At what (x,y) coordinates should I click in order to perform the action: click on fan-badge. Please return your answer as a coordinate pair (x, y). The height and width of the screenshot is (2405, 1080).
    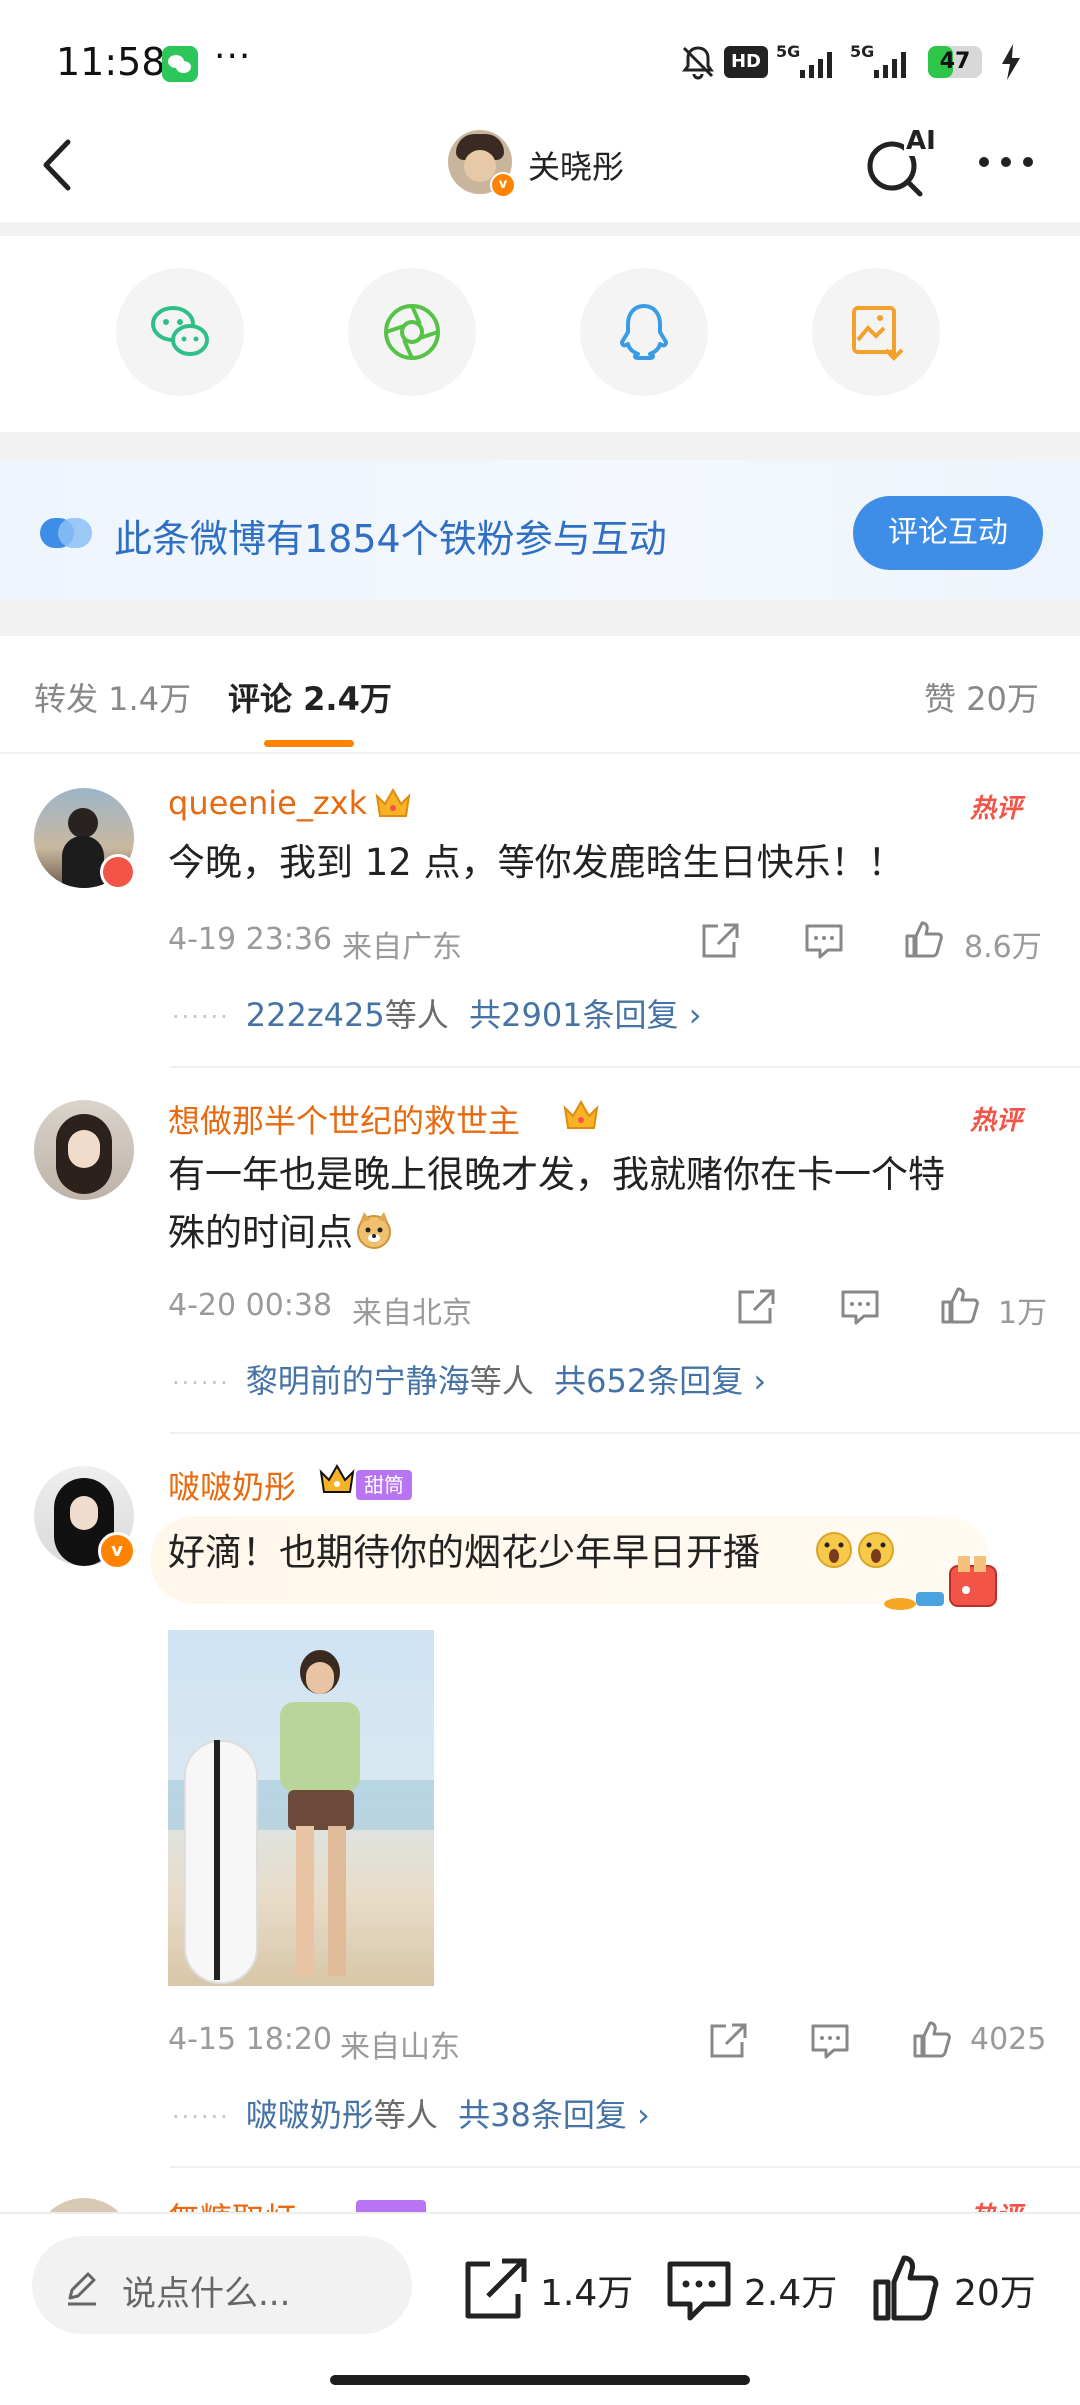
    Looking at the image, I should click on (391, 2206).